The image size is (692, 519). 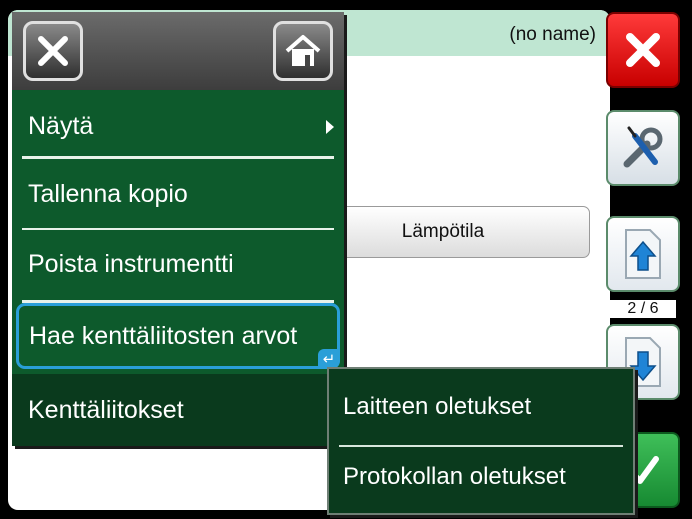 I want to click on close-page-button, so click(x=643, y=50).